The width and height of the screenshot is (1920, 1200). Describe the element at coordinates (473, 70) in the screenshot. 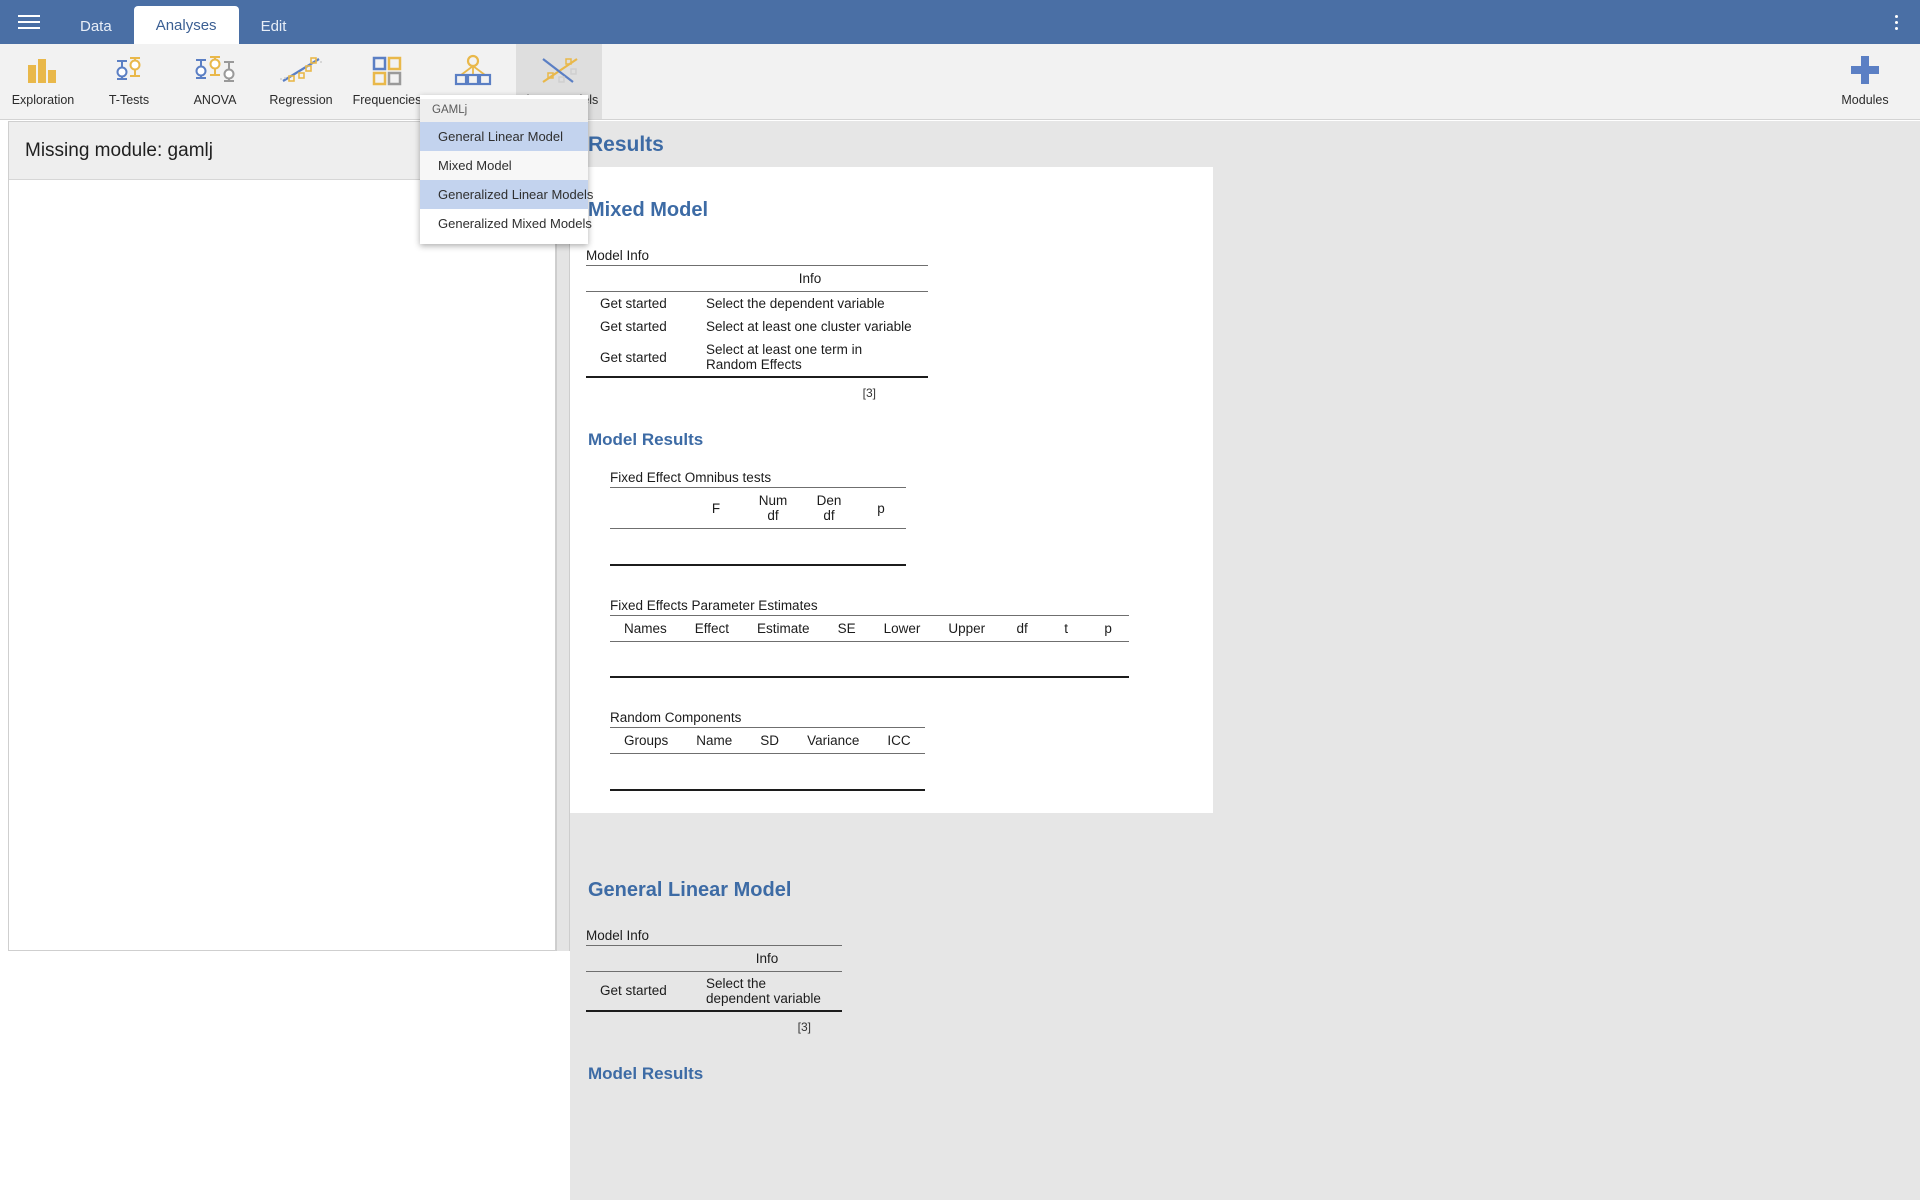

I see `factor-tree-icon` at that location.